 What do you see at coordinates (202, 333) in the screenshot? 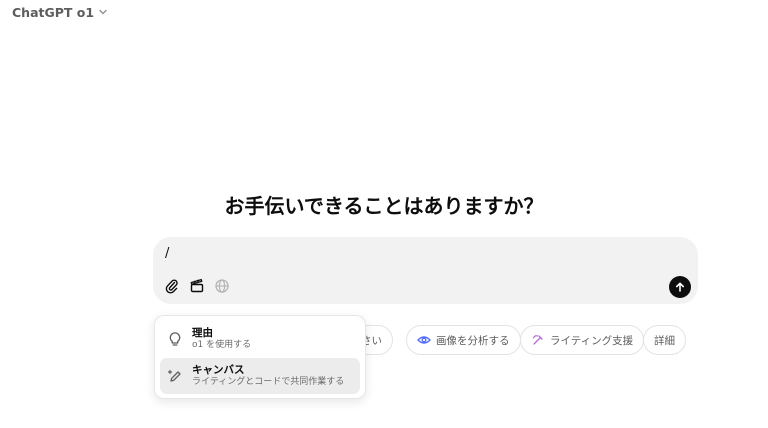
I see `menu-item-title: 理由` at bounding box center [202, 333].